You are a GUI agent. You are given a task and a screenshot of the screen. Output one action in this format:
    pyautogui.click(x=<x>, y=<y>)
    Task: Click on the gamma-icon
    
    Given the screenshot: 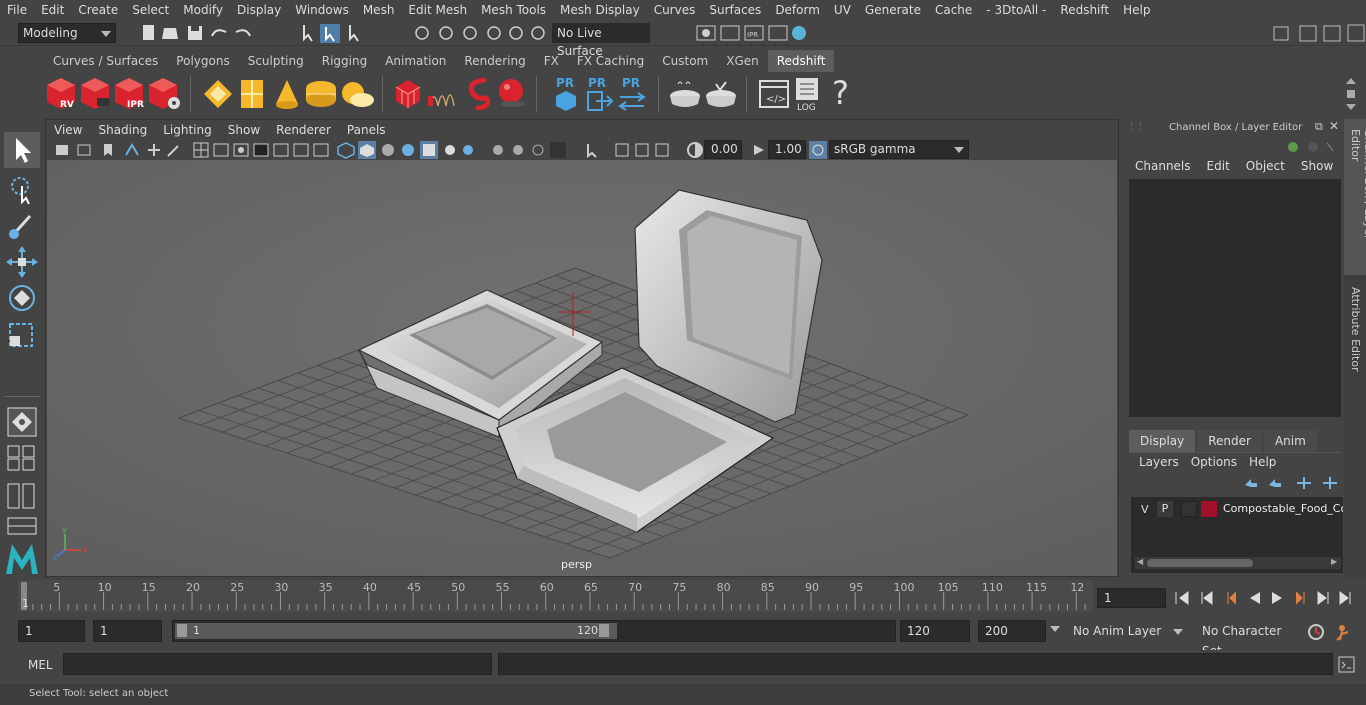 What is the action you would take?
    pyautogui.click(x=759, y=150)
    